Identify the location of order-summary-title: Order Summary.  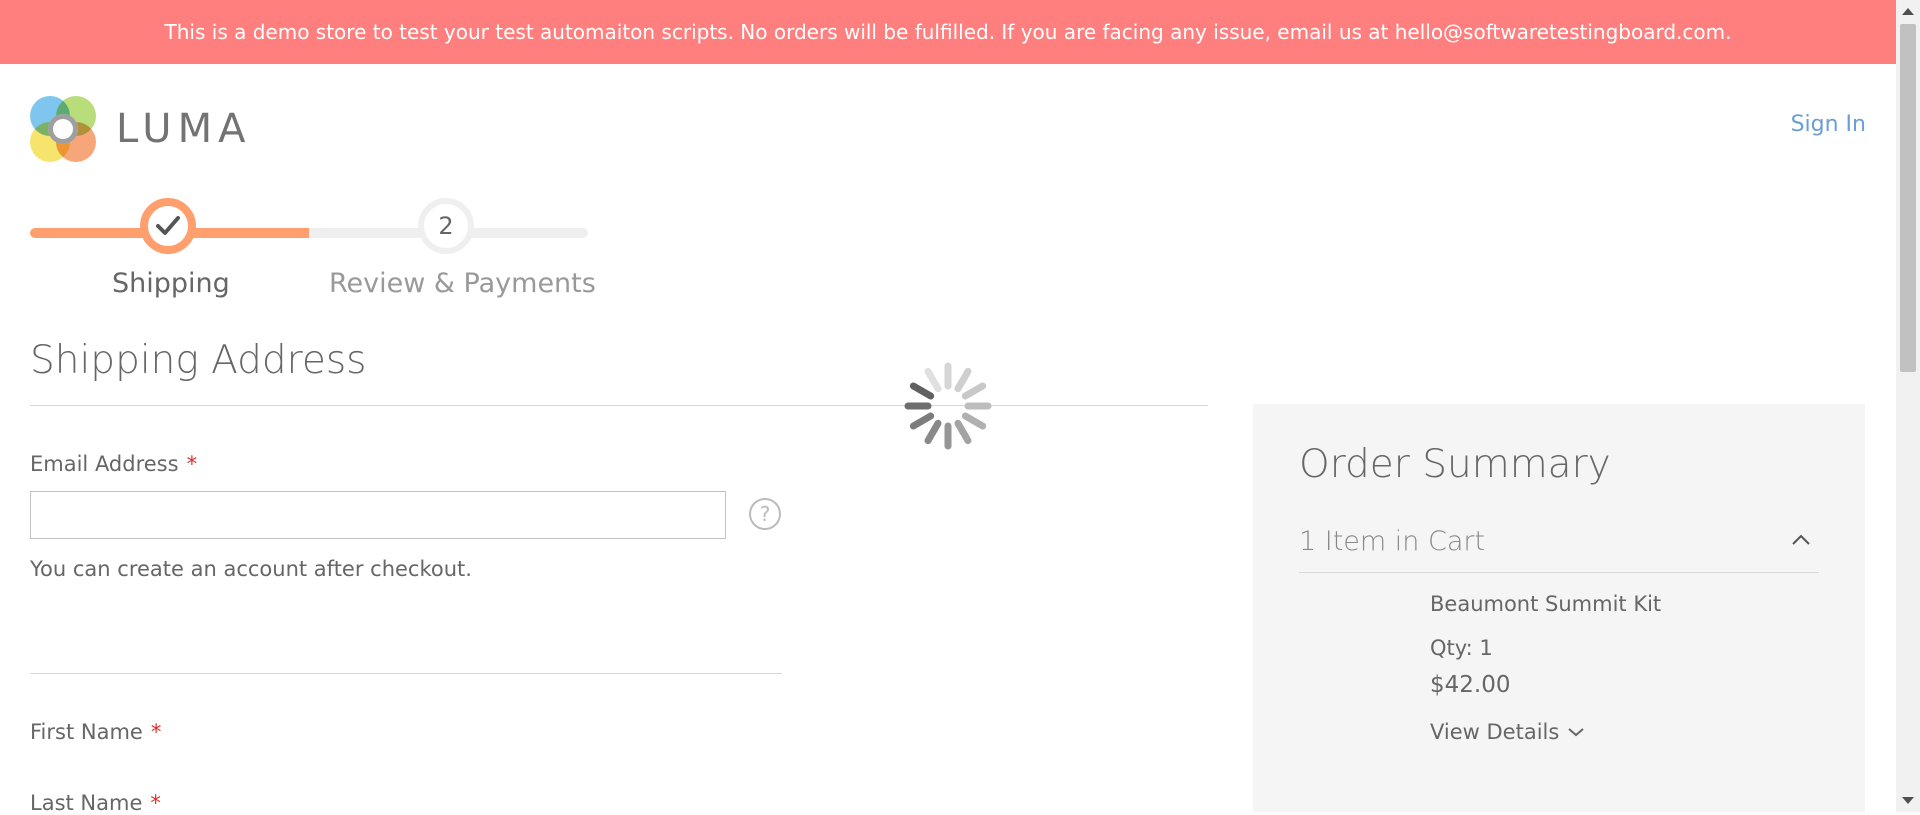
(1455, 464).